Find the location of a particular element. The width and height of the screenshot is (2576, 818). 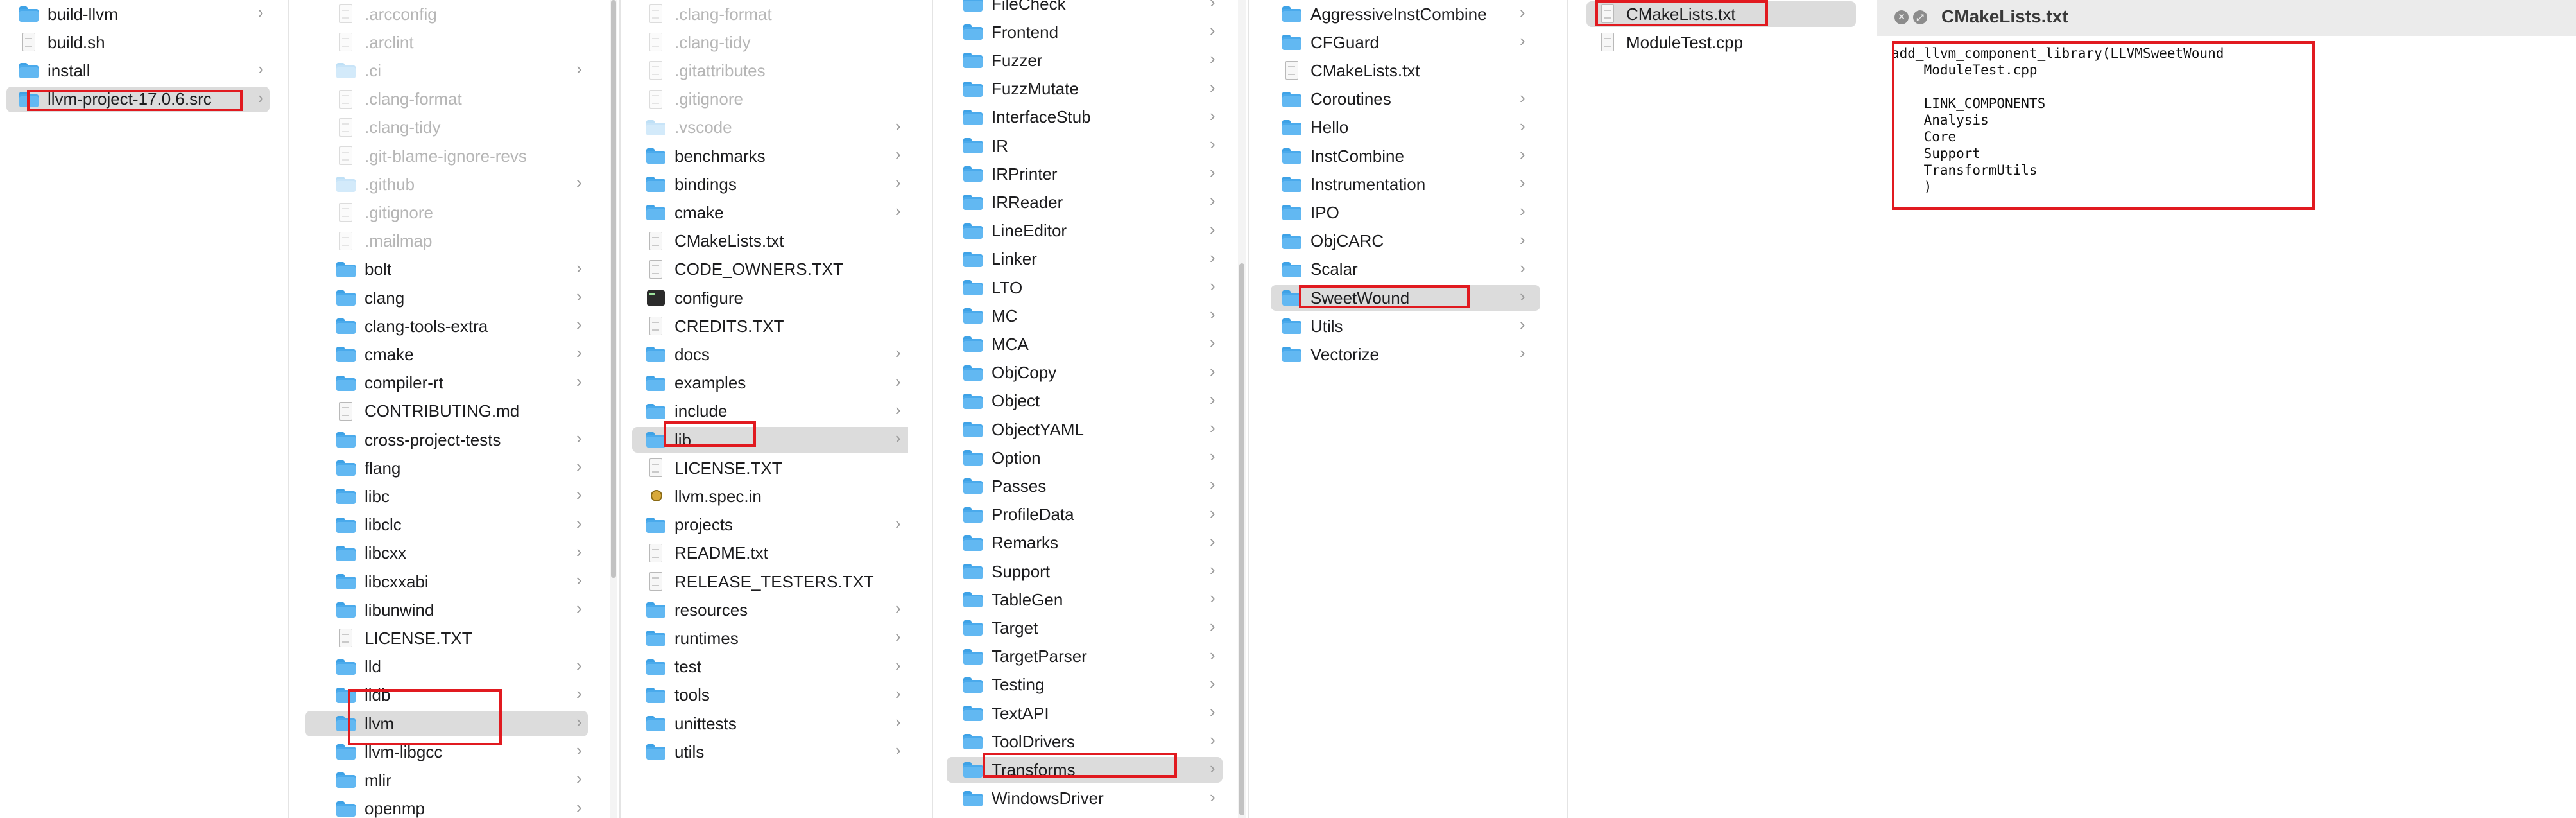

folder-row: llvm › is located at coordinates (446, 723).